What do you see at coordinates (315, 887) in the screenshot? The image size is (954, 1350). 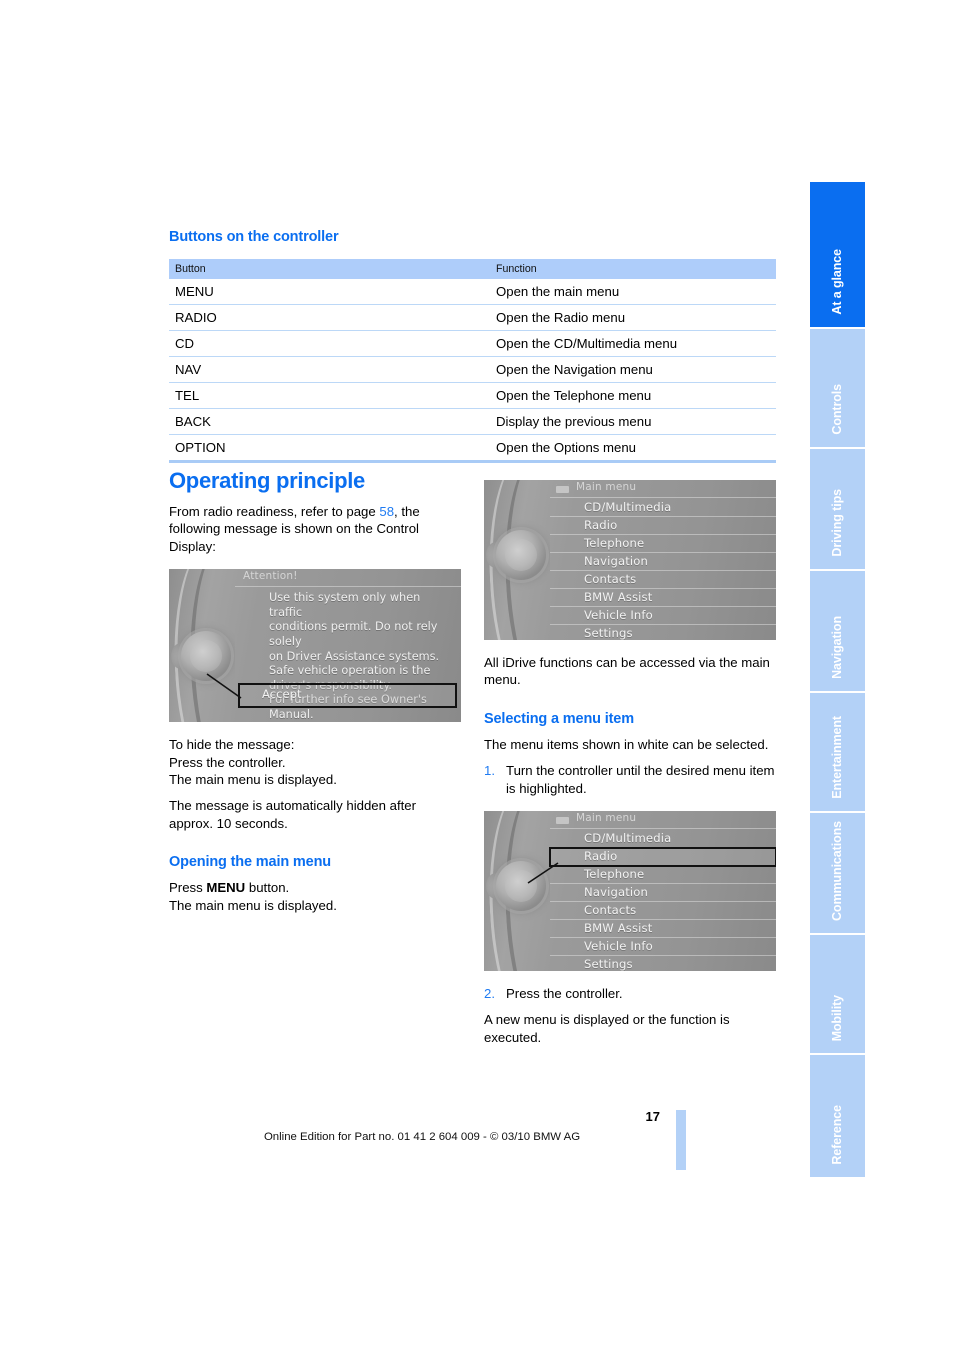 I see `press-menu-line: Press MENU button.` at bounding box center [315, 887].